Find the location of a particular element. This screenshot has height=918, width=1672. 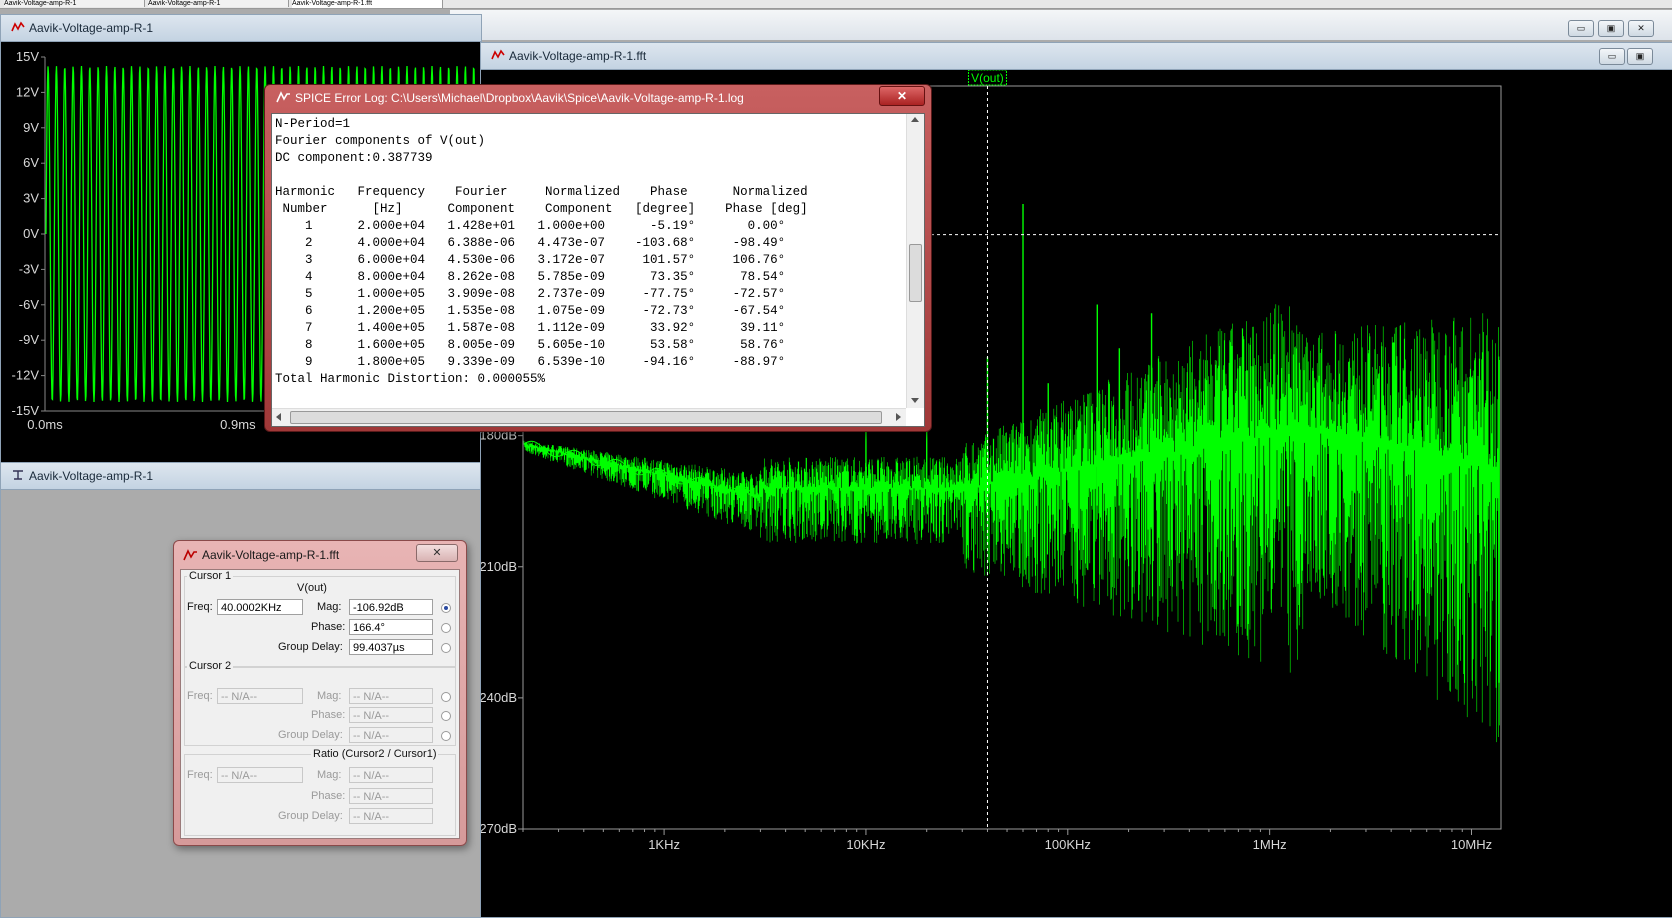

cursor1-freq-field: 40.0002KHz is located at coordinates (260, 607).